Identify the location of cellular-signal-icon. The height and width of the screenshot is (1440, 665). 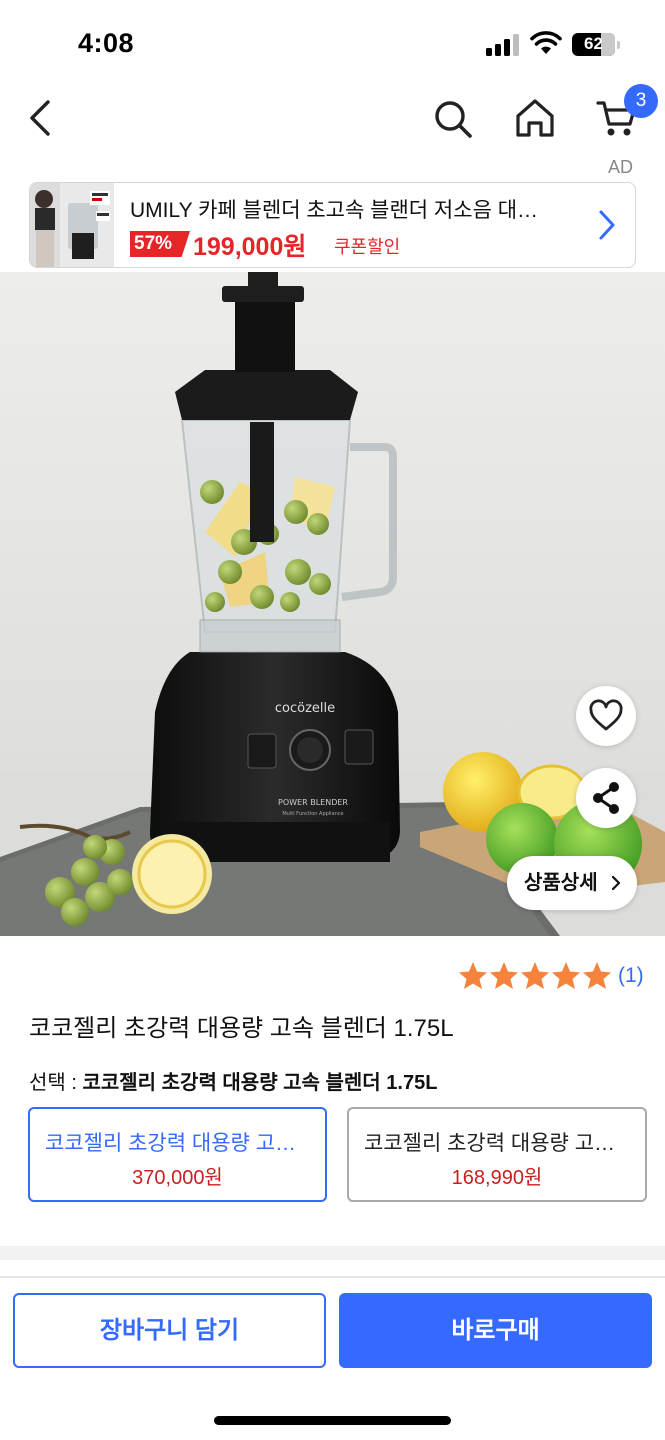
(503, 45).